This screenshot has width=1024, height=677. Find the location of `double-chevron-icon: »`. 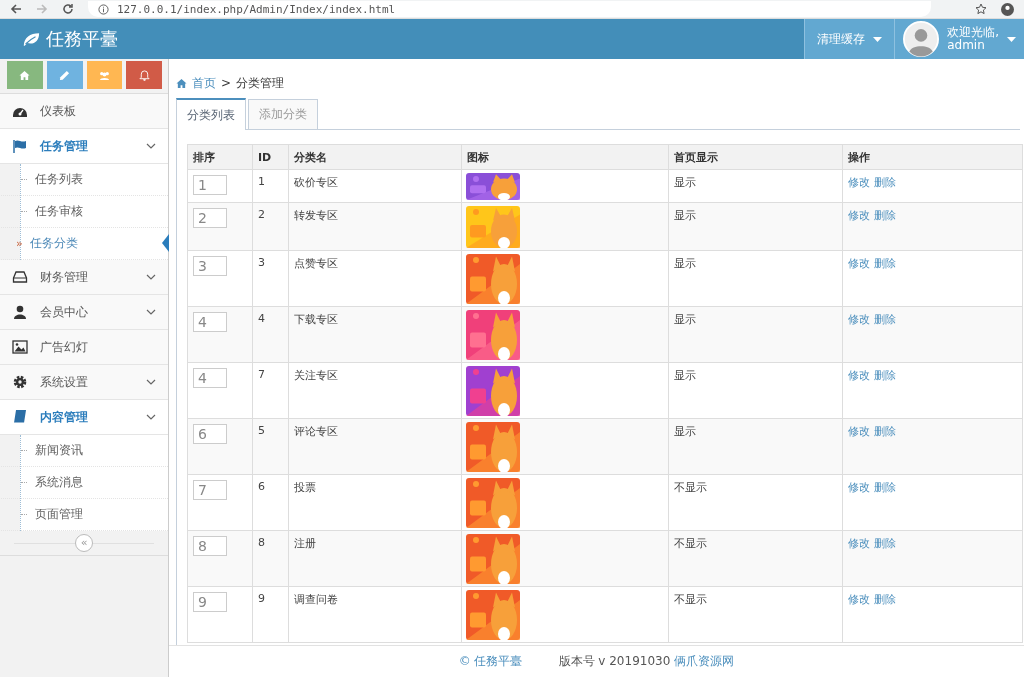

double-chevron-icon: » is located at coordinates (19, 243).